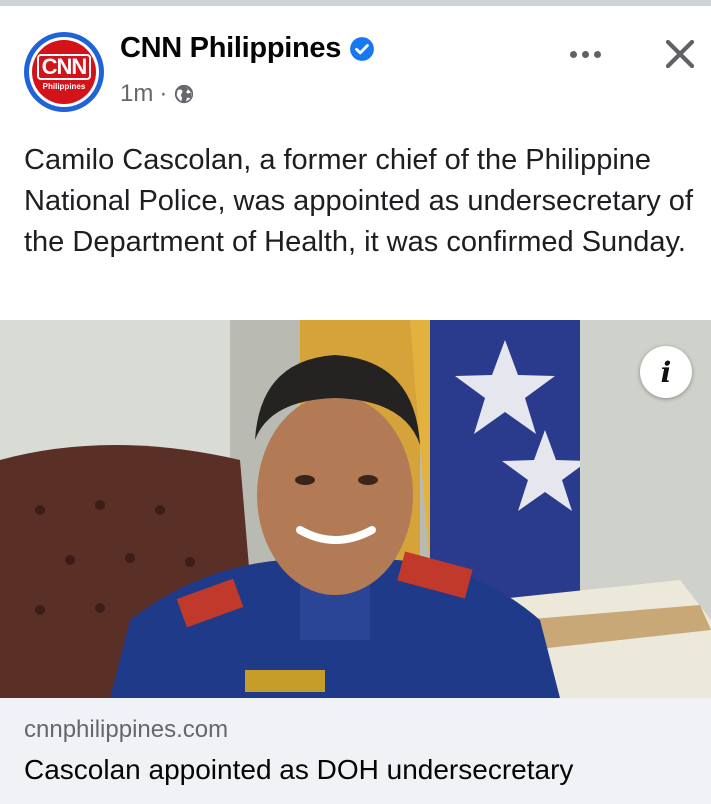  I want to click on link-title: Cascolan appointed as DOH undersecretary, so click(298, 770).